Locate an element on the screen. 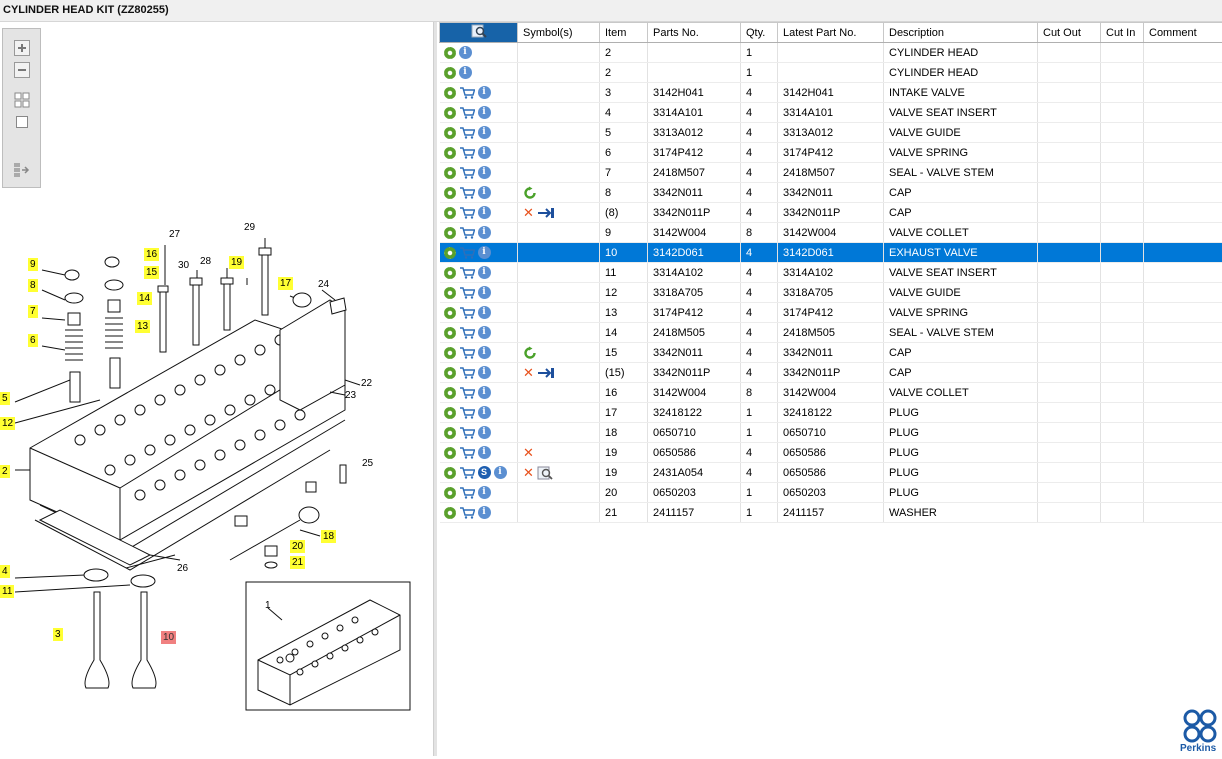  column-header-comment: Comment is located at coordinates (1183, 33).